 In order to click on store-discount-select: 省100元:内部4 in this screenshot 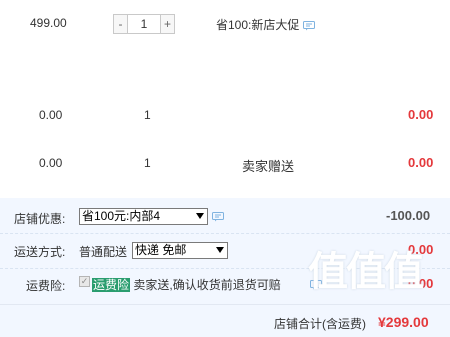, I will do `click(143, 216)`.